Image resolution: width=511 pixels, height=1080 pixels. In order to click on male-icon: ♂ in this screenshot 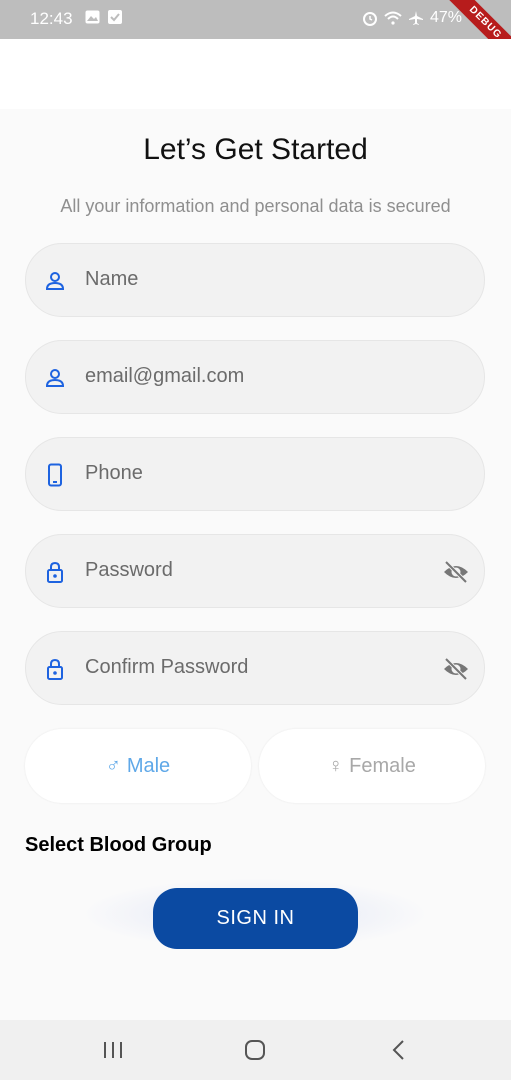, I will do `click(113, 765)`.